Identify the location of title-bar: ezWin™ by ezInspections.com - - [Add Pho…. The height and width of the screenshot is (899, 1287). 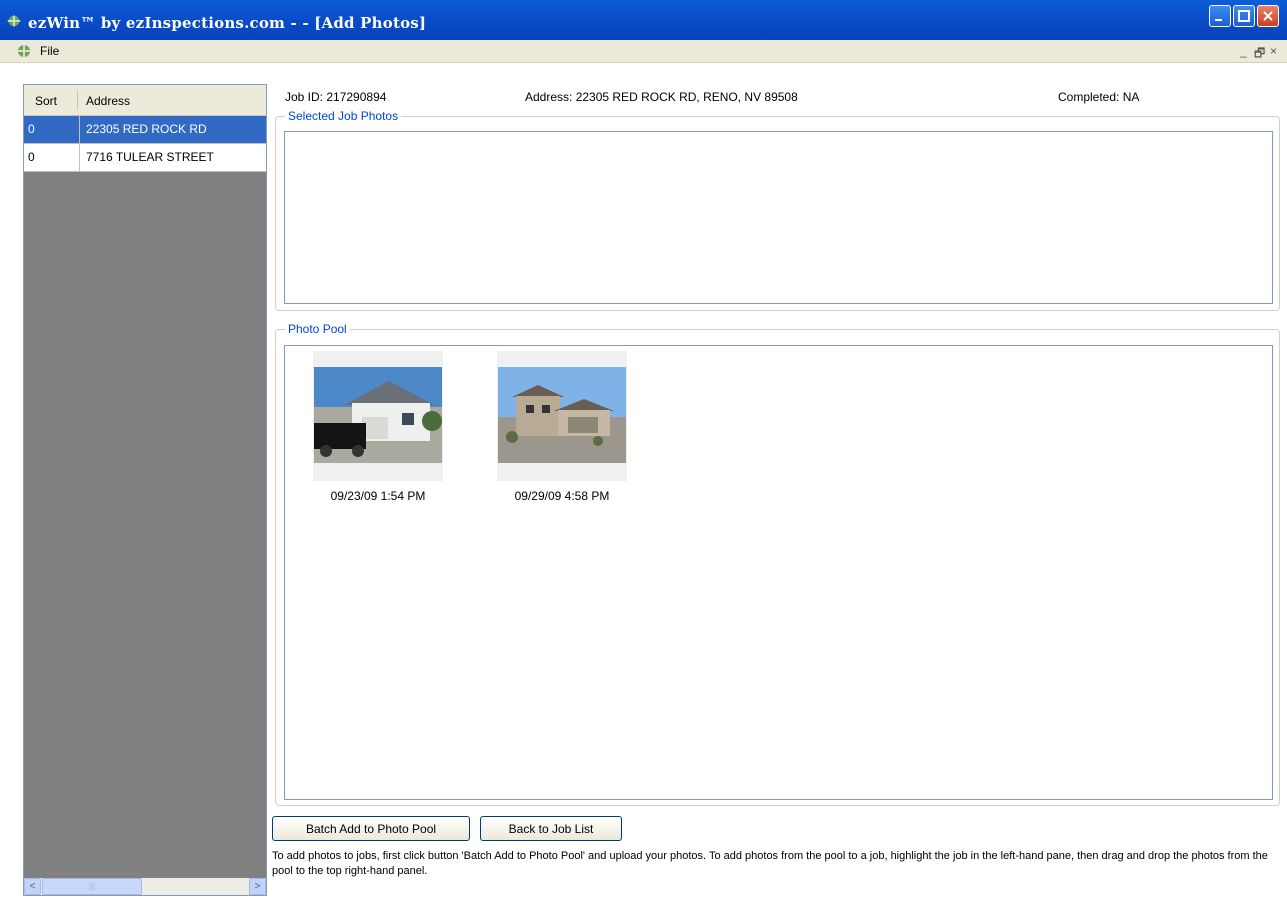
(643, 20).